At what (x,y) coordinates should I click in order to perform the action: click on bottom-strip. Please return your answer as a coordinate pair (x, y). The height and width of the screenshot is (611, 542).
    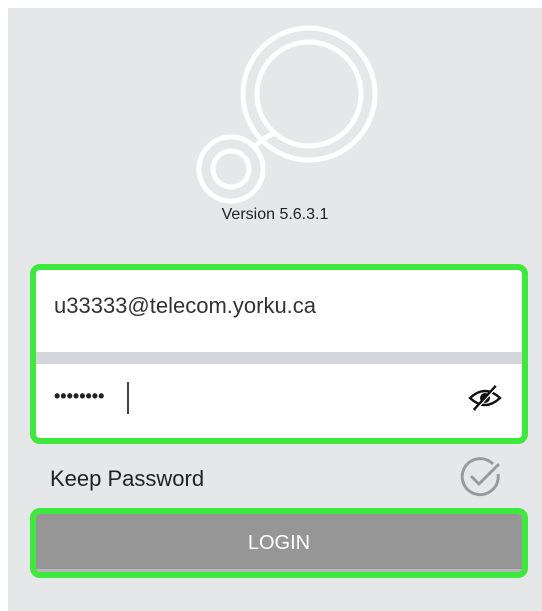
    Looking at the image, I should click on (275, 601).